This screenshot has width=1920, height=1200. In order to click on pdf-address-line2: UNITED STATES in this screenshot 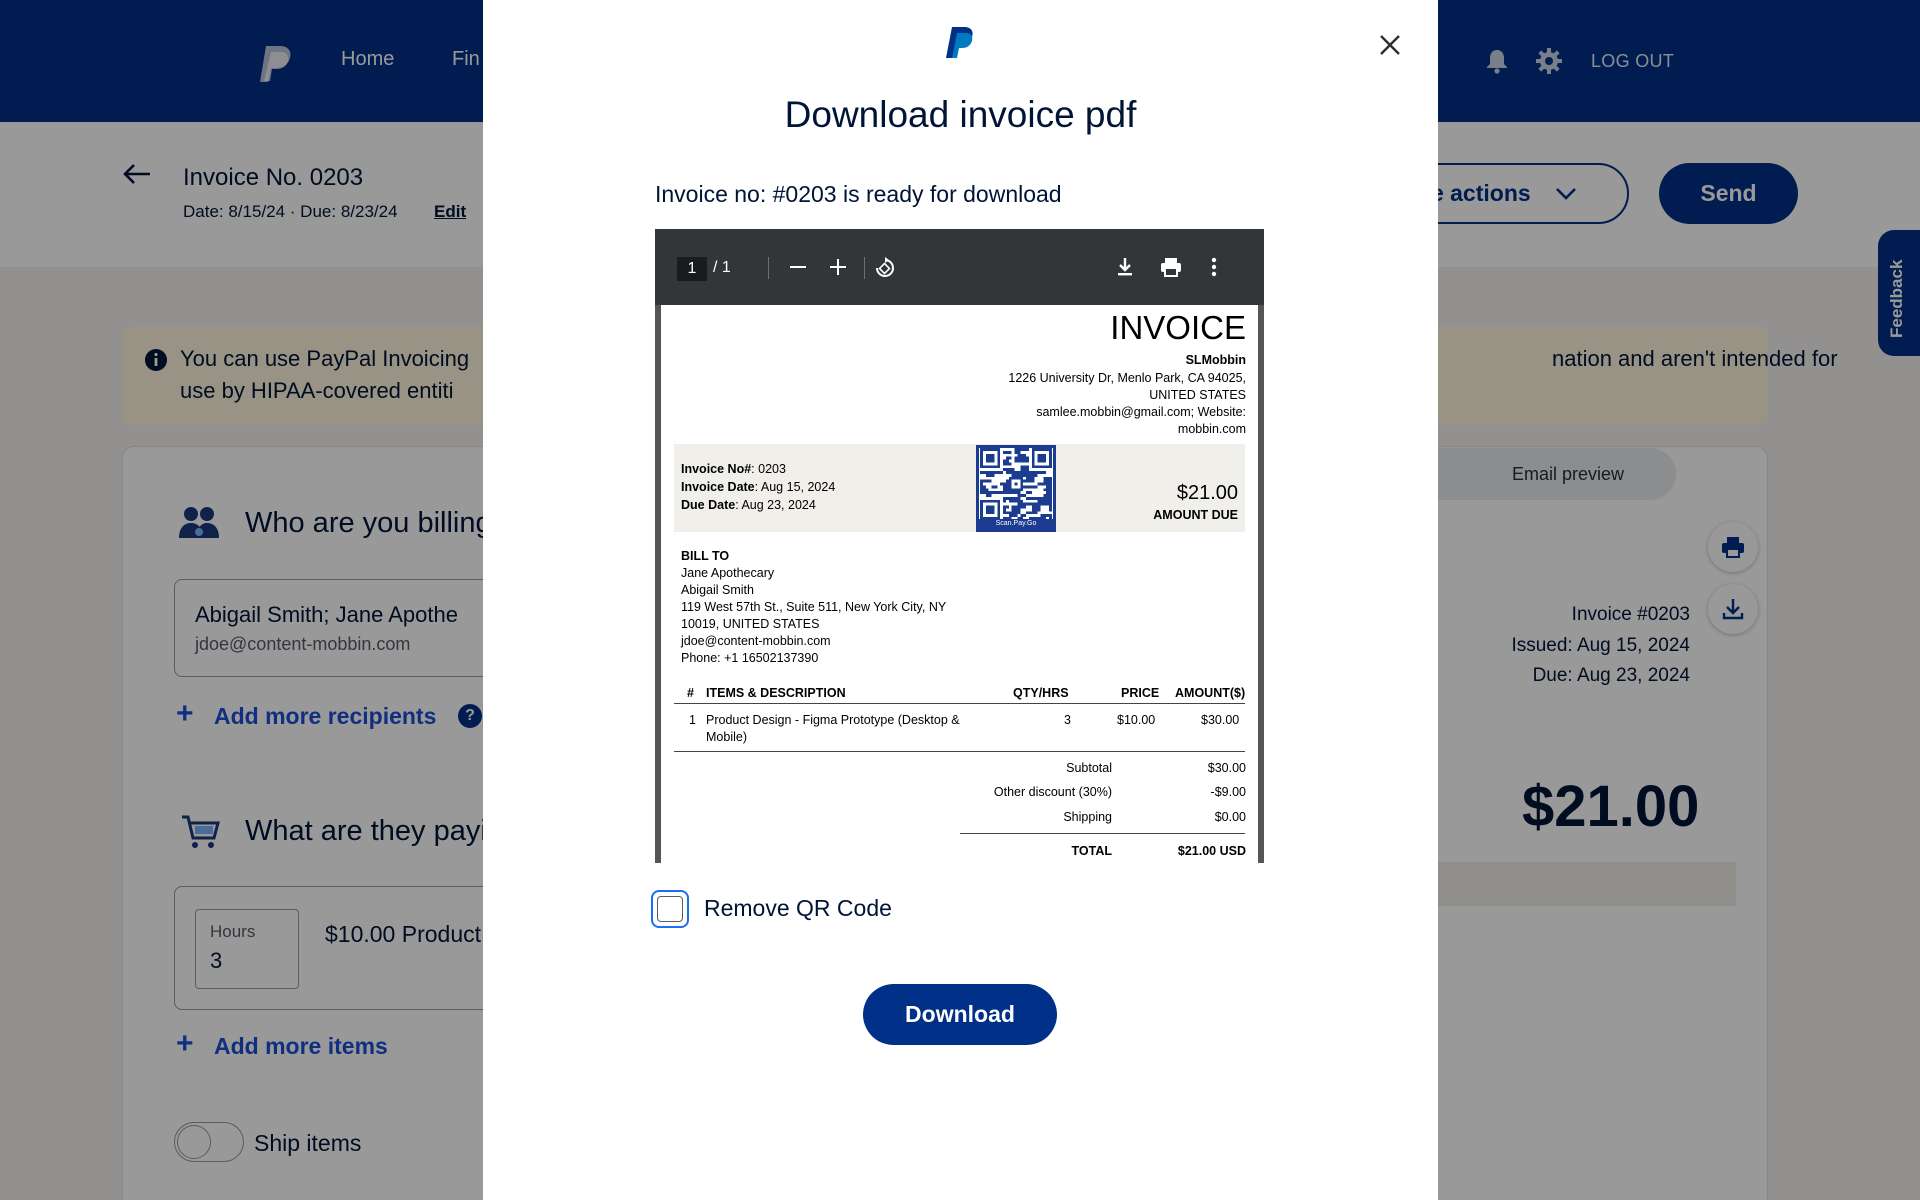, I will do `click(1197, 395)`.